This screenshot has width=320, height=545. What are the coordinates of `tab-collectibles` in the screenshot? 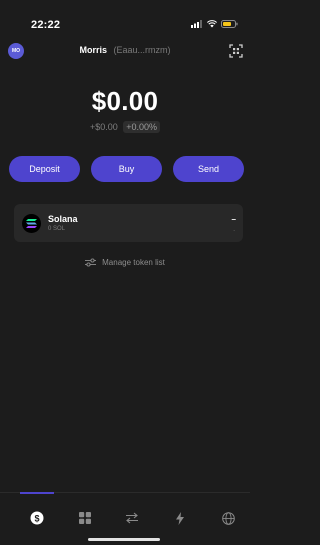 It's located at (85, 518).